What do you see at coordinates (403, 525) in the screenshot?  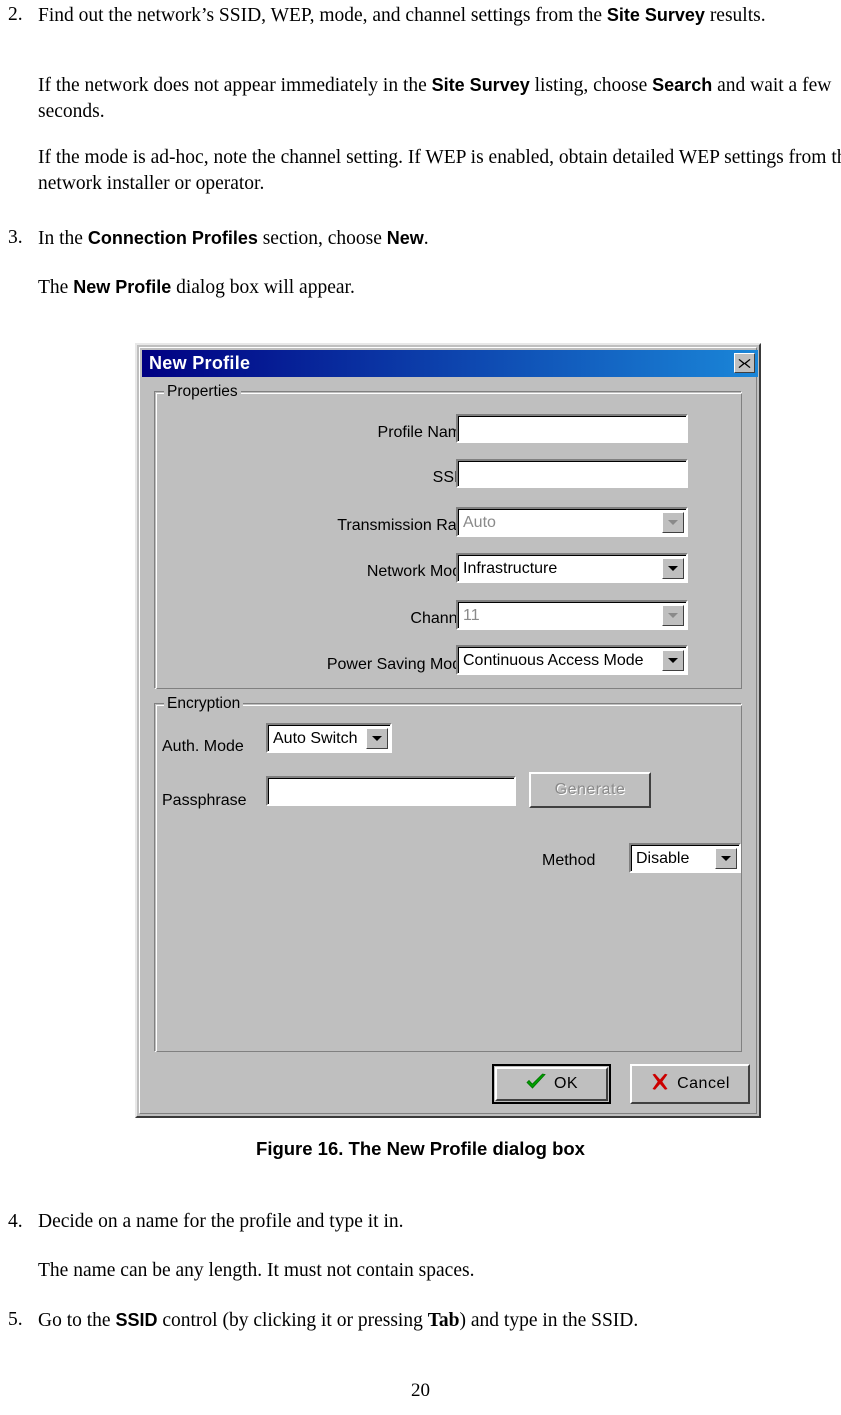 I see `transmission-rate-label: Transmission Rate` at bounding box center [403, 525].